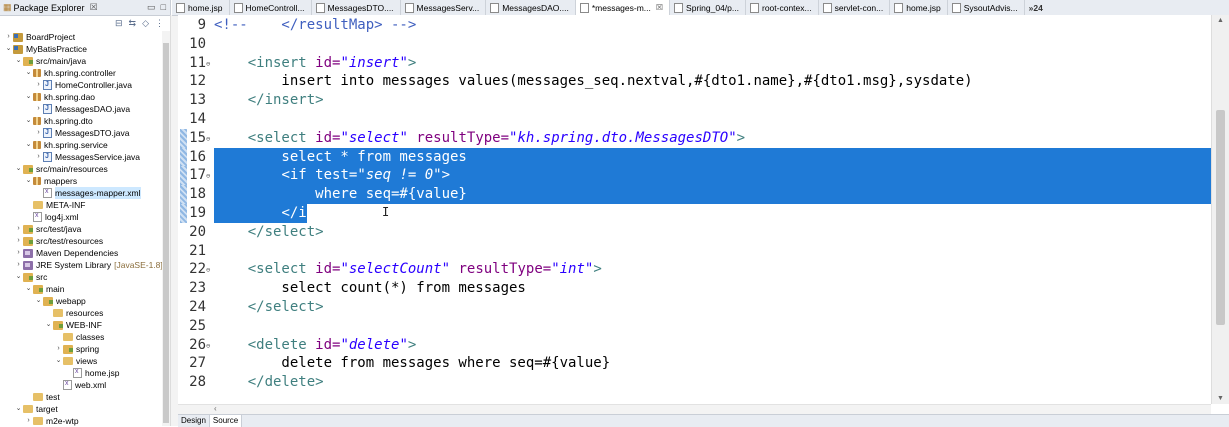  I want to click on tree-item: home.jsp, so click(81, 372).